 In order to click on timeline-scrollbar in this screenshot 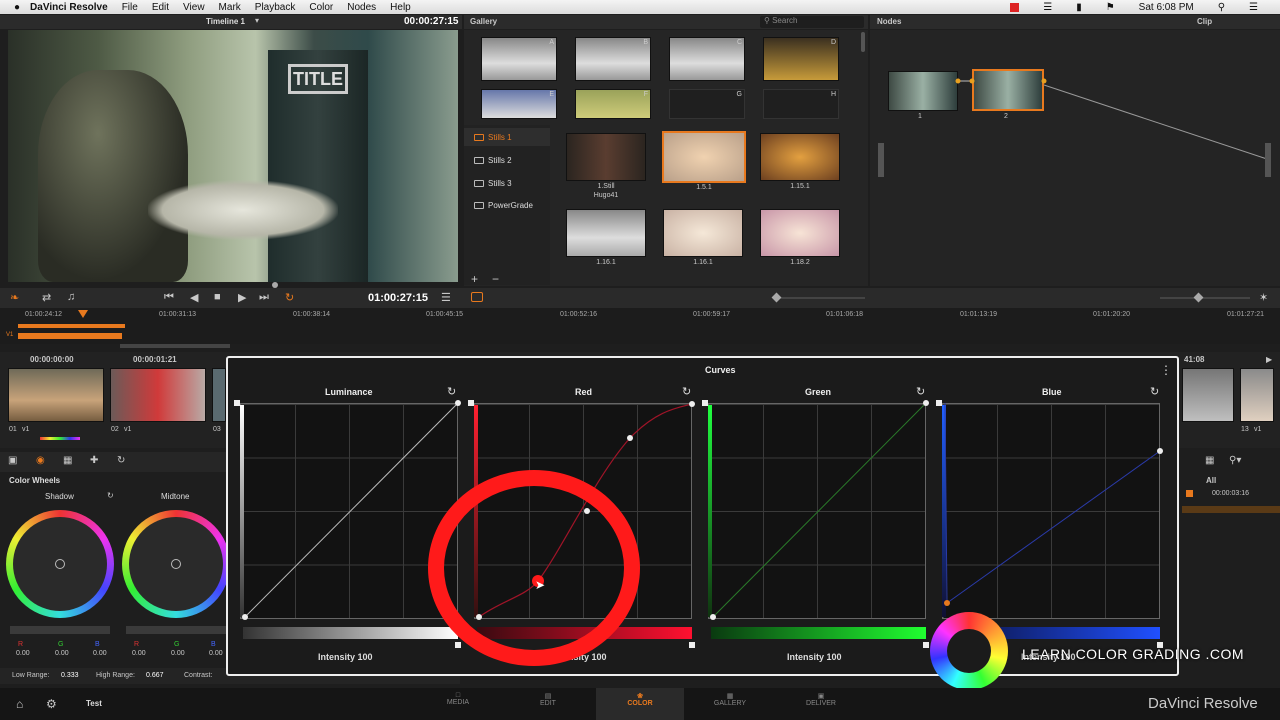, I will do `click(175, 346)`.